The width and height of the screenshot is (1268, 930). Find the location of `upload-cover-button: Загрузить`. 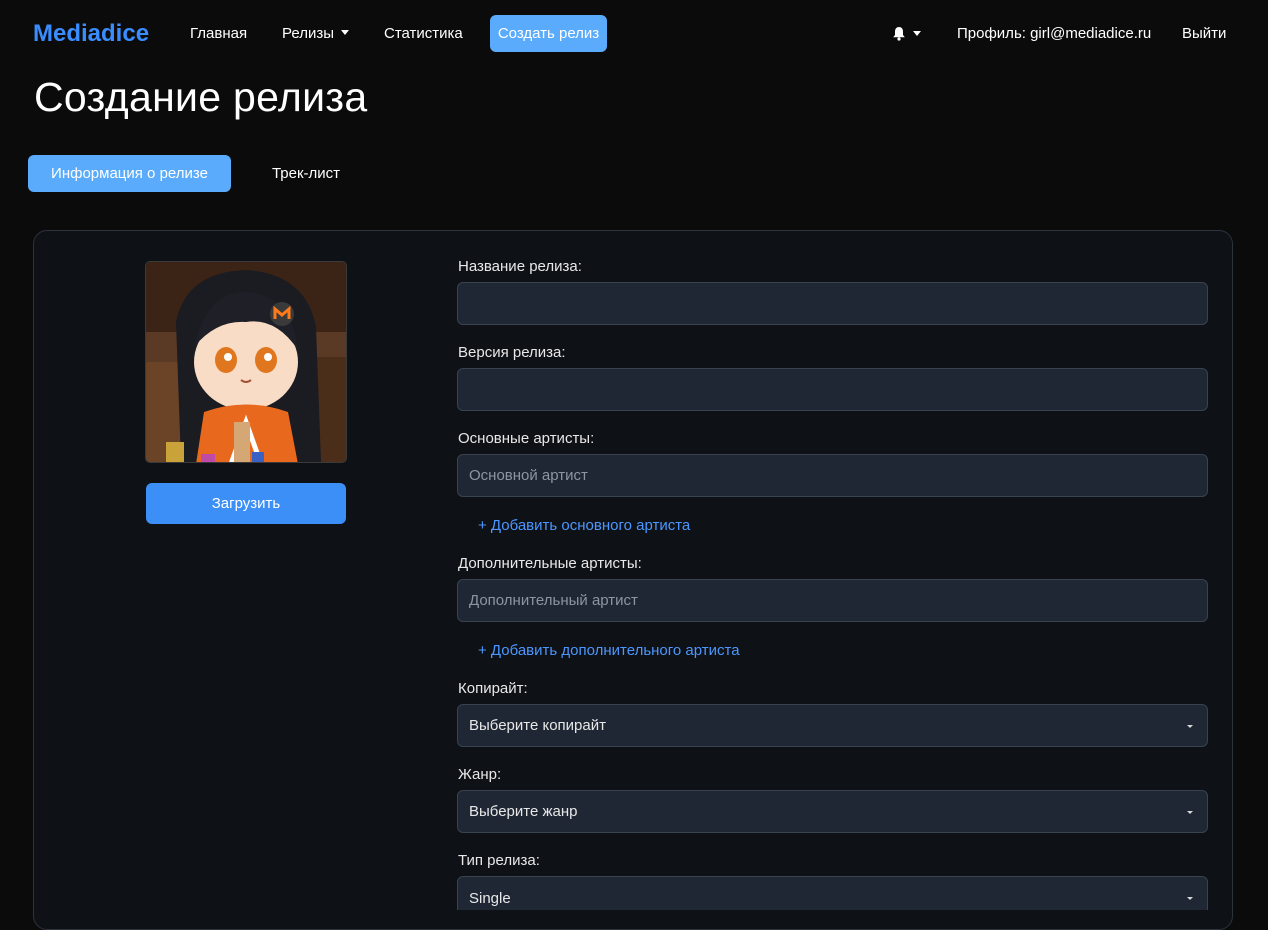

upload-cover-button: Загрузить is located at coordinates (246, 503).